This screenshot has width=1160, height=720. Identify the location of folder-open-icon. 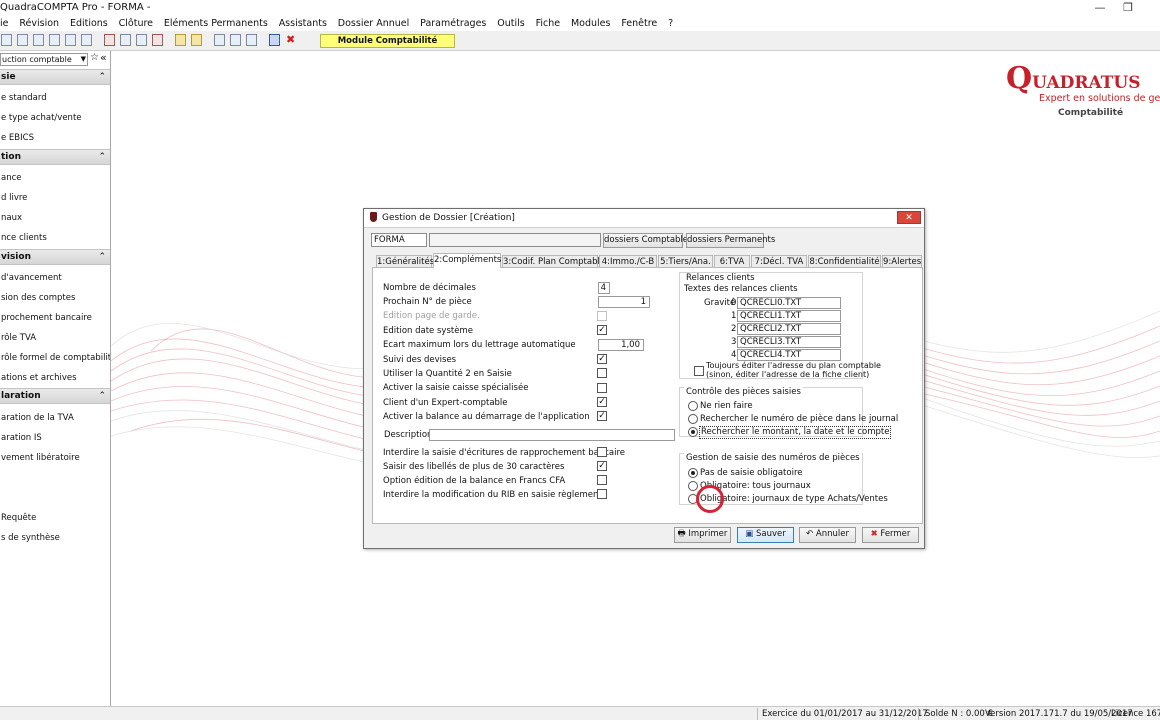
(196, 40).